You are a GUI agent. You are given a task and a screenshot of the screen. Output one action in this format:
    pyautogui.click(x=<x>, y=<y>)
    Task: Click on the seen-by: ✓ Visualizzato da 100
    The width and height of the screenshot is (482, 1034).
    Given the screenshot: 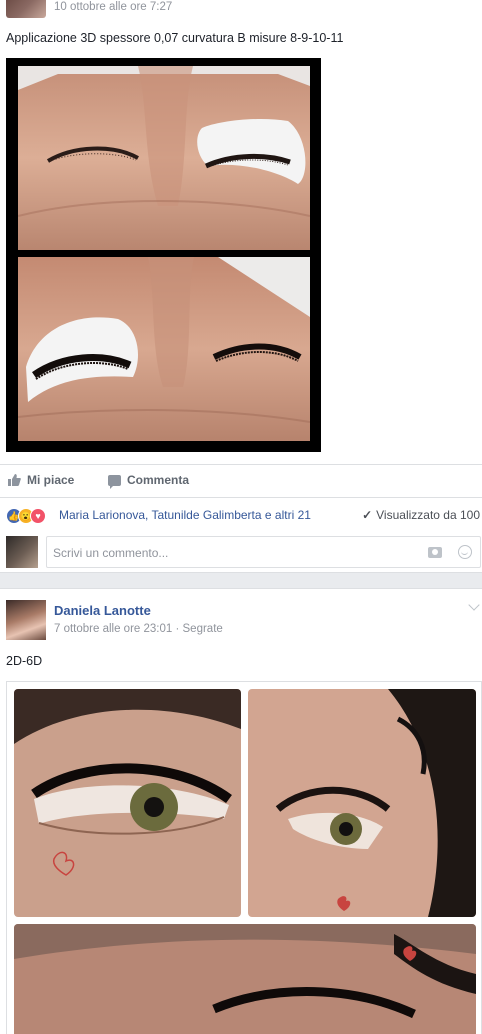 What is the action you would take?
    pyautogui.click(x=421, y=515)
    